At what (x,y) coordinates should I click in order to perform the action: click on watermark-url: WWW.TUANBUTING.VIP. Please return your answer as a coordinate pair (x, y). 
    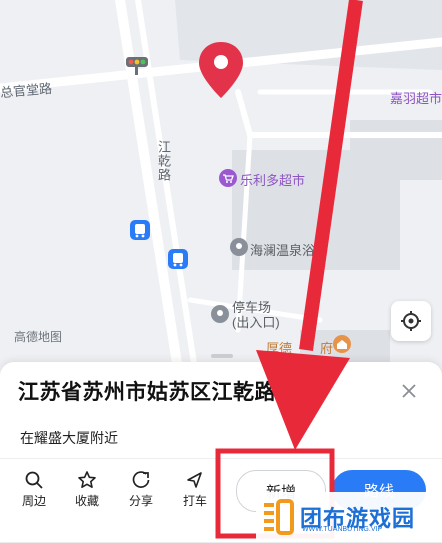
    Looking at the image, I should click on (342, 529).